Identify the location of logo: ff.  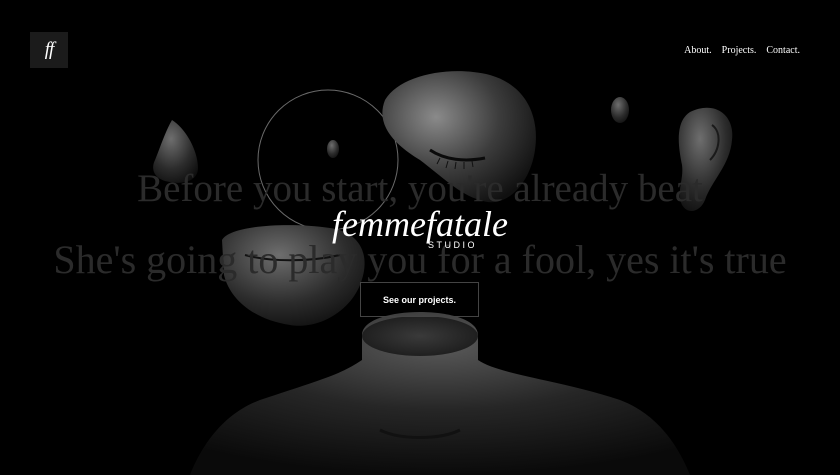
(49, 50).